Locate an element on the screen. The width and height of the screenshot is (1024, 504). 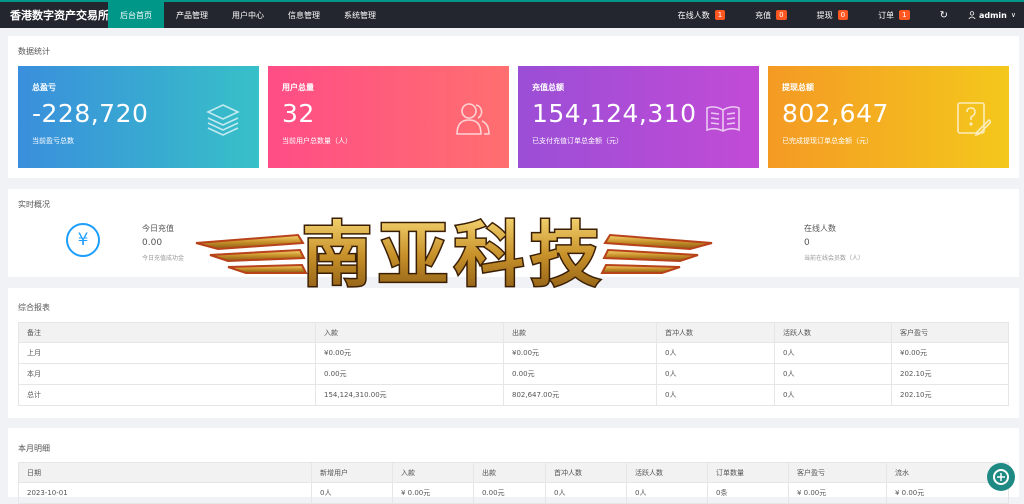
cell: 154,124,310.00元 is located at coordinates (409, 395).